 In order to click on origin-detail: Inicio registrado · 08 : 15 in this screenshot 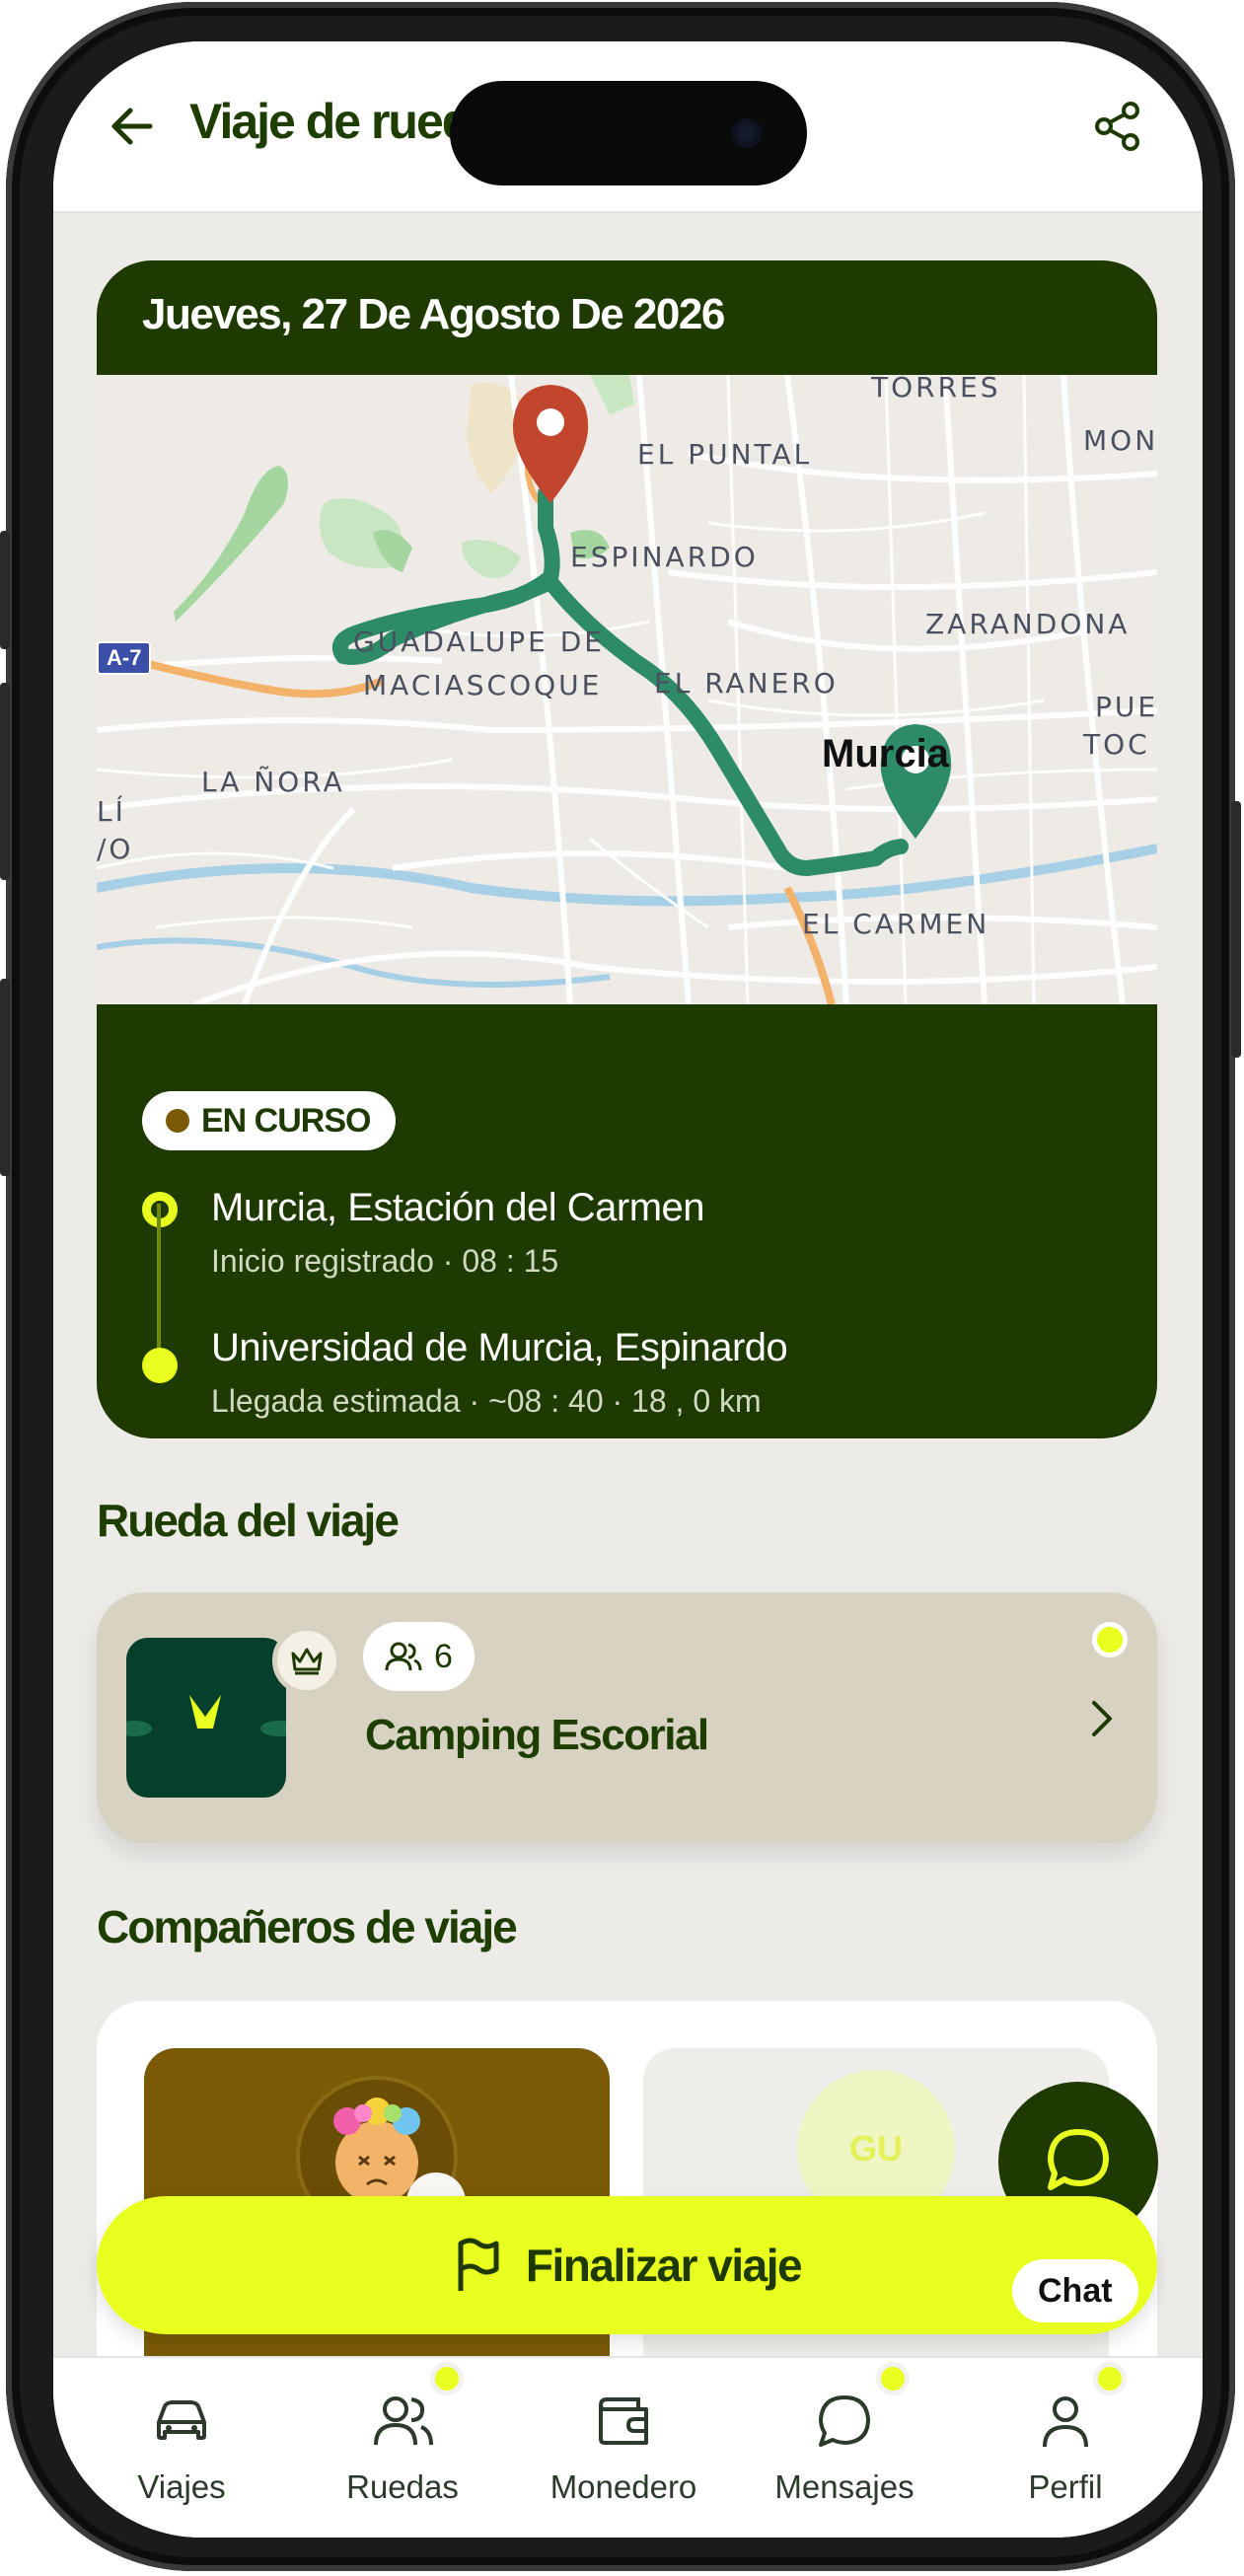, I will do `click(385, 1261)`.